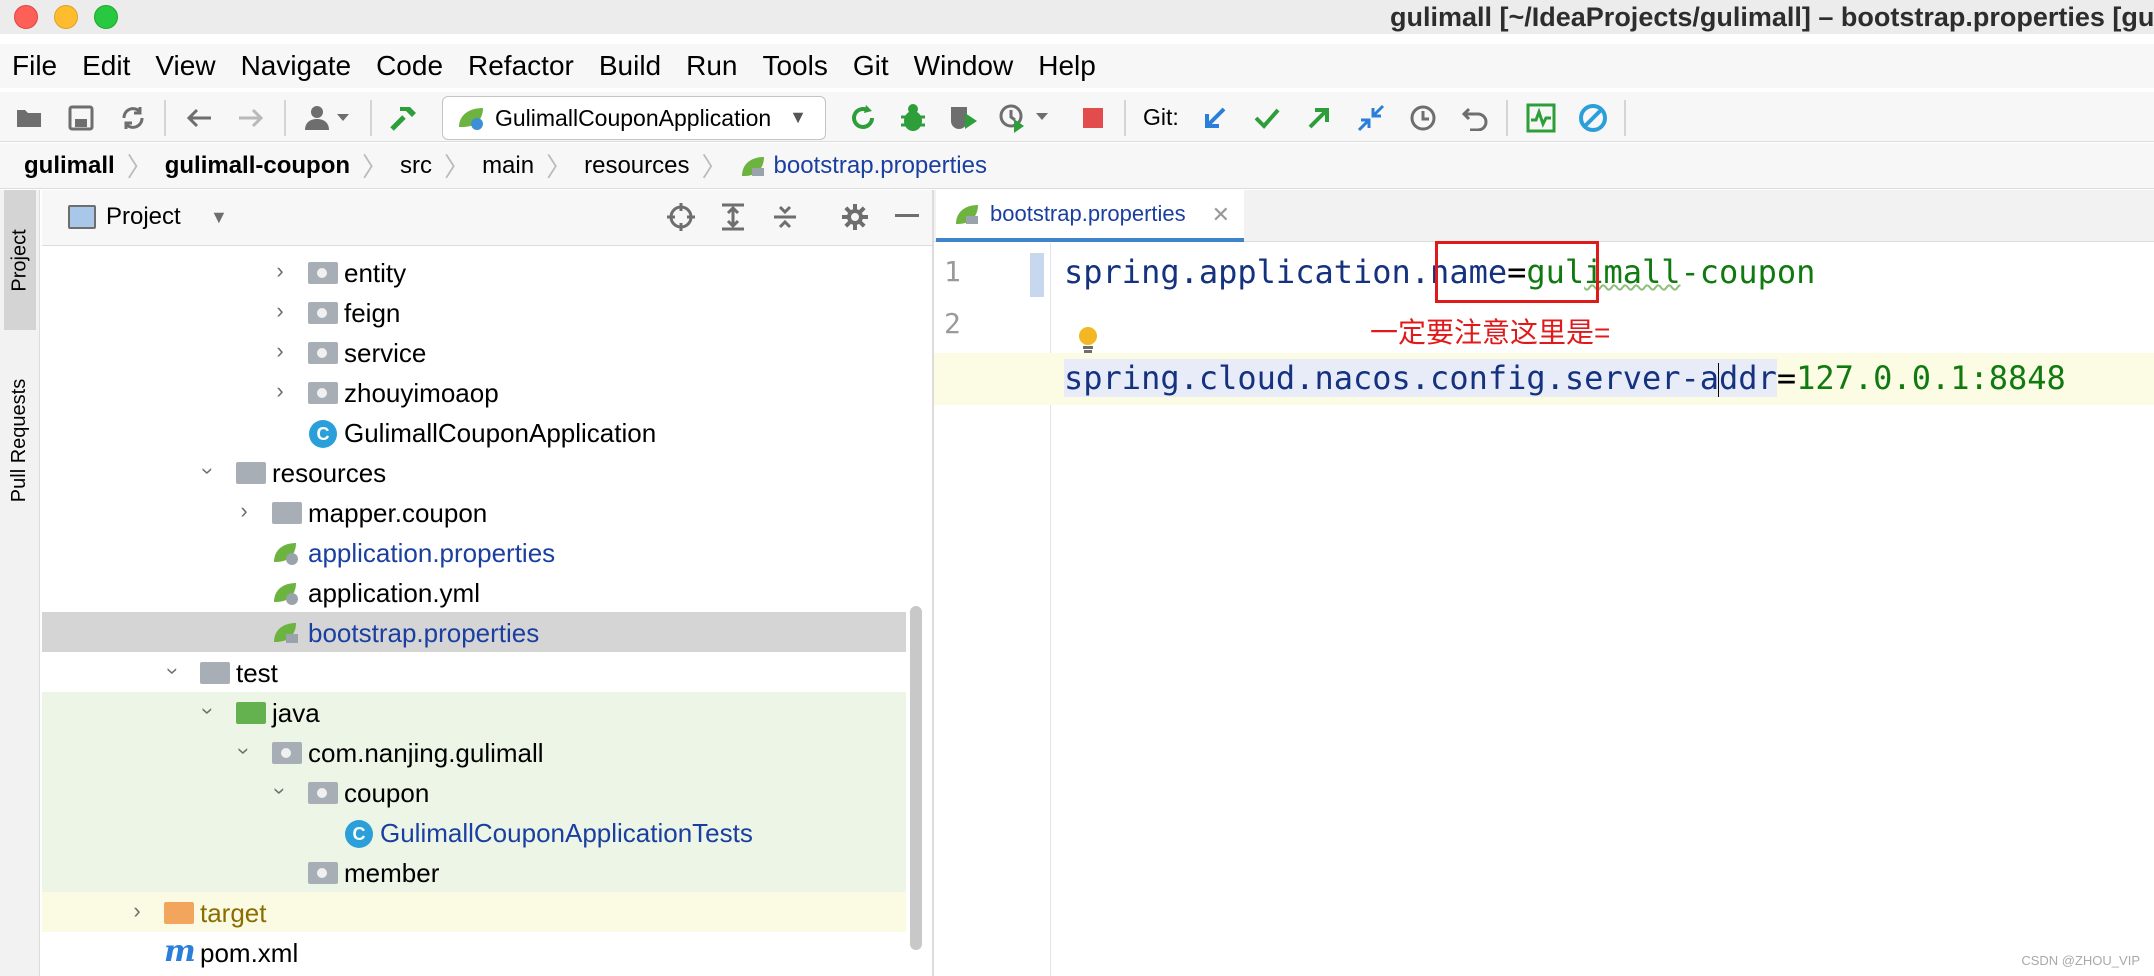 This screenshot has width=2154, height=976. What do you see at coordinates (521, 66) in the screenshot?
I see `menu-refactor: Refactor` at bounding box center [521, 66].